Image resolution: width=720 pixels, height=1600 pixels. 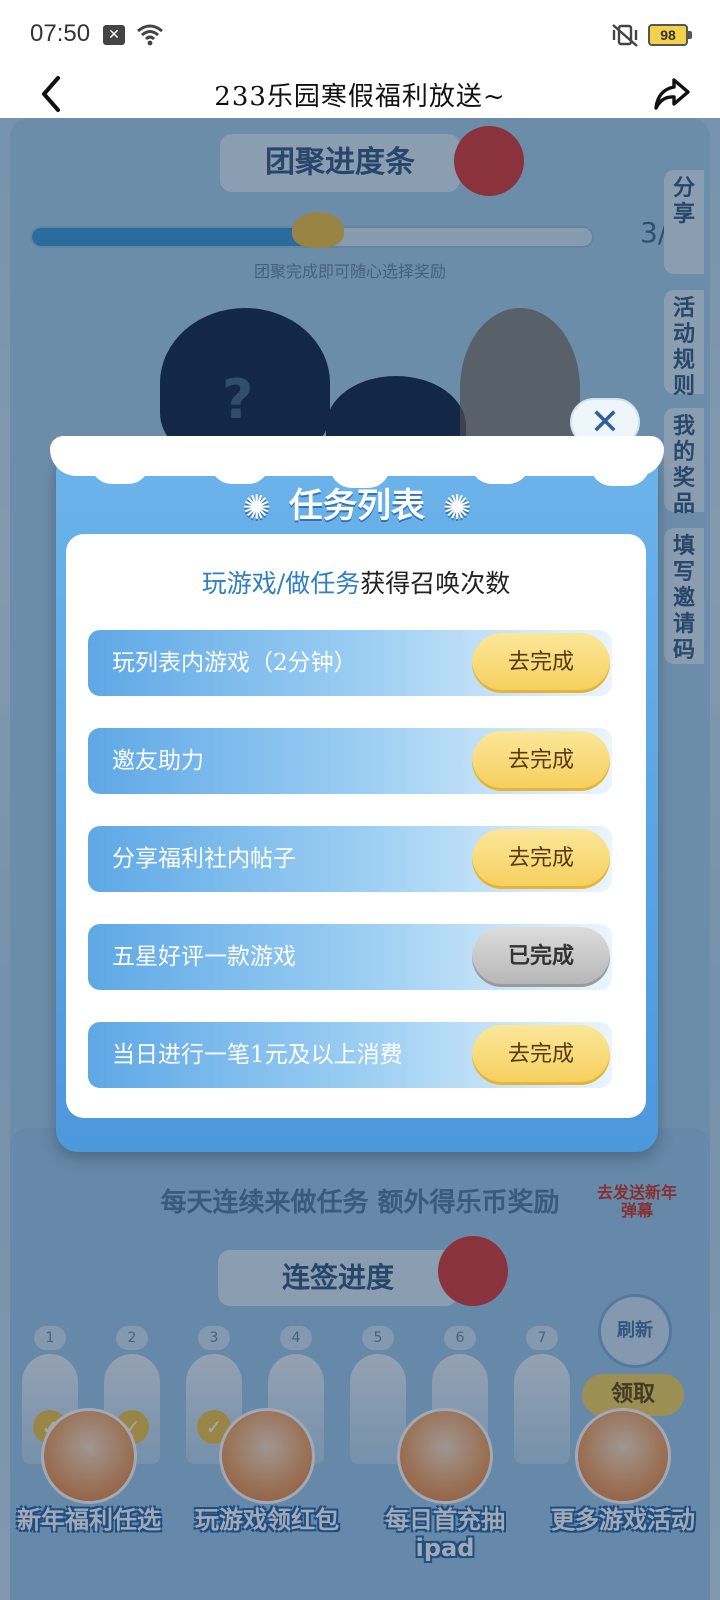 I want to click on title-bar: 233乐园寒假福利放送~, so click(x=360, y=93).